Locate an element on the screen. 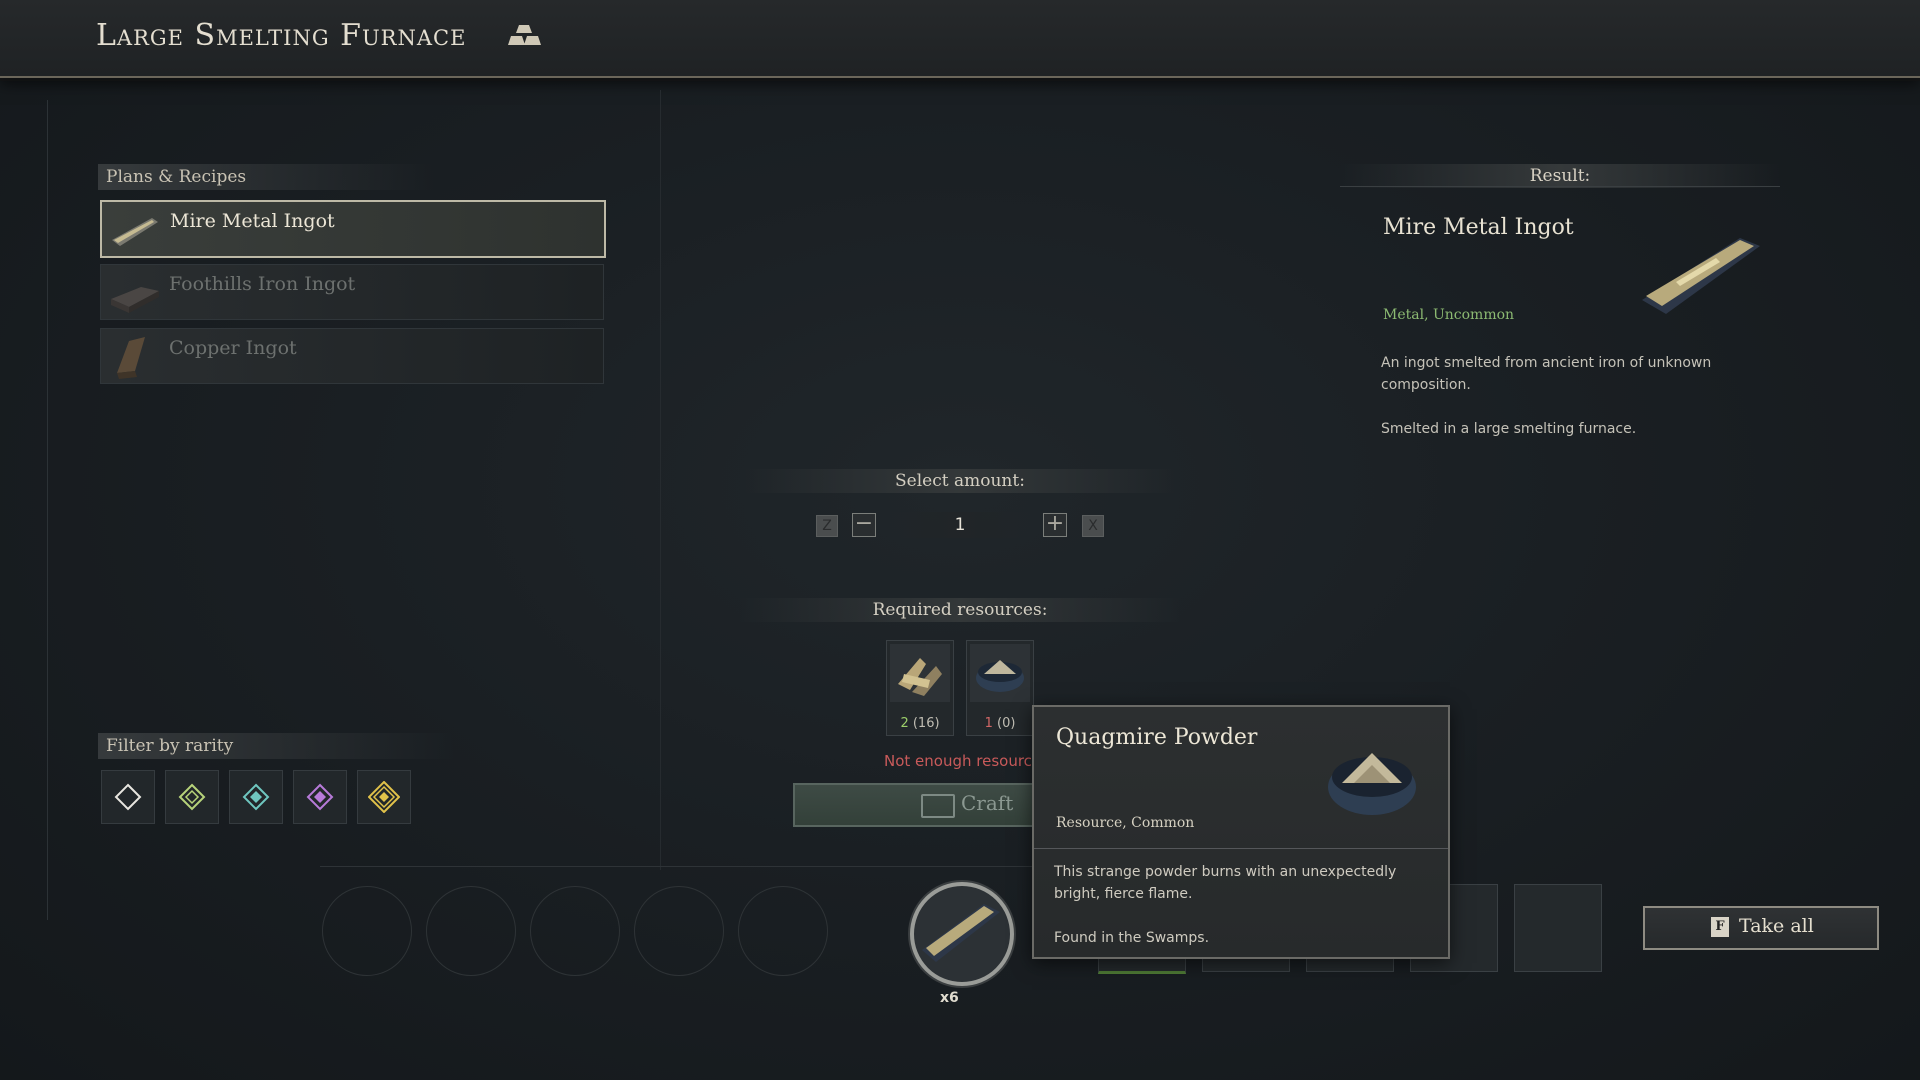 The image size is (1920, 1080). tooltip-title: Quagmire Powder is located at coordinates (1157, 737).